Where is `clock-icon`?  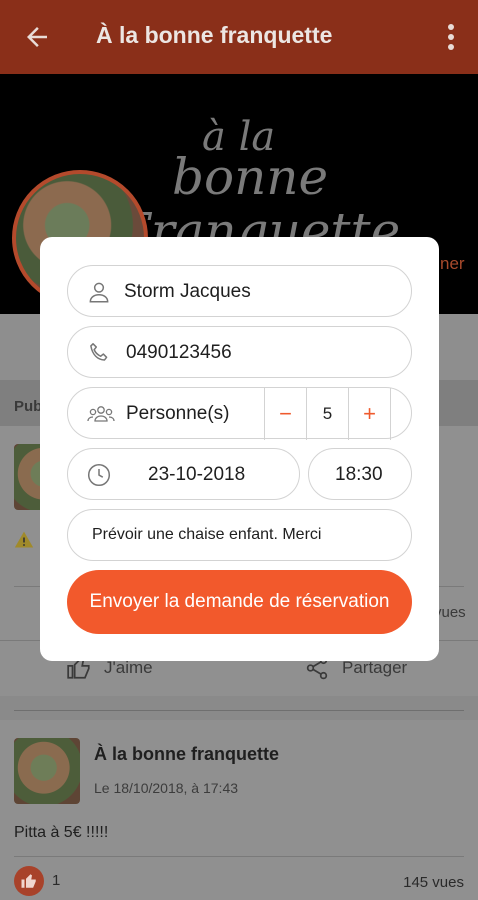 clock-icon is located at coordinates (99, 475).